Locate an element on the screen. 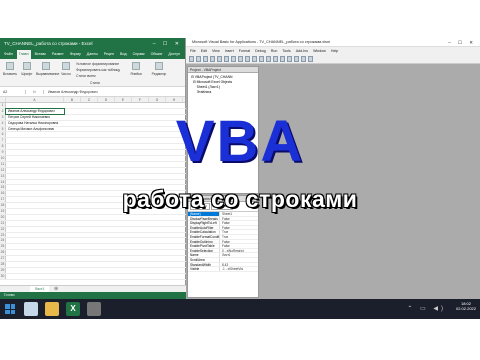 The image size is (480, 360). ribbon-tab: Форму is located at coordinates (75, 54).